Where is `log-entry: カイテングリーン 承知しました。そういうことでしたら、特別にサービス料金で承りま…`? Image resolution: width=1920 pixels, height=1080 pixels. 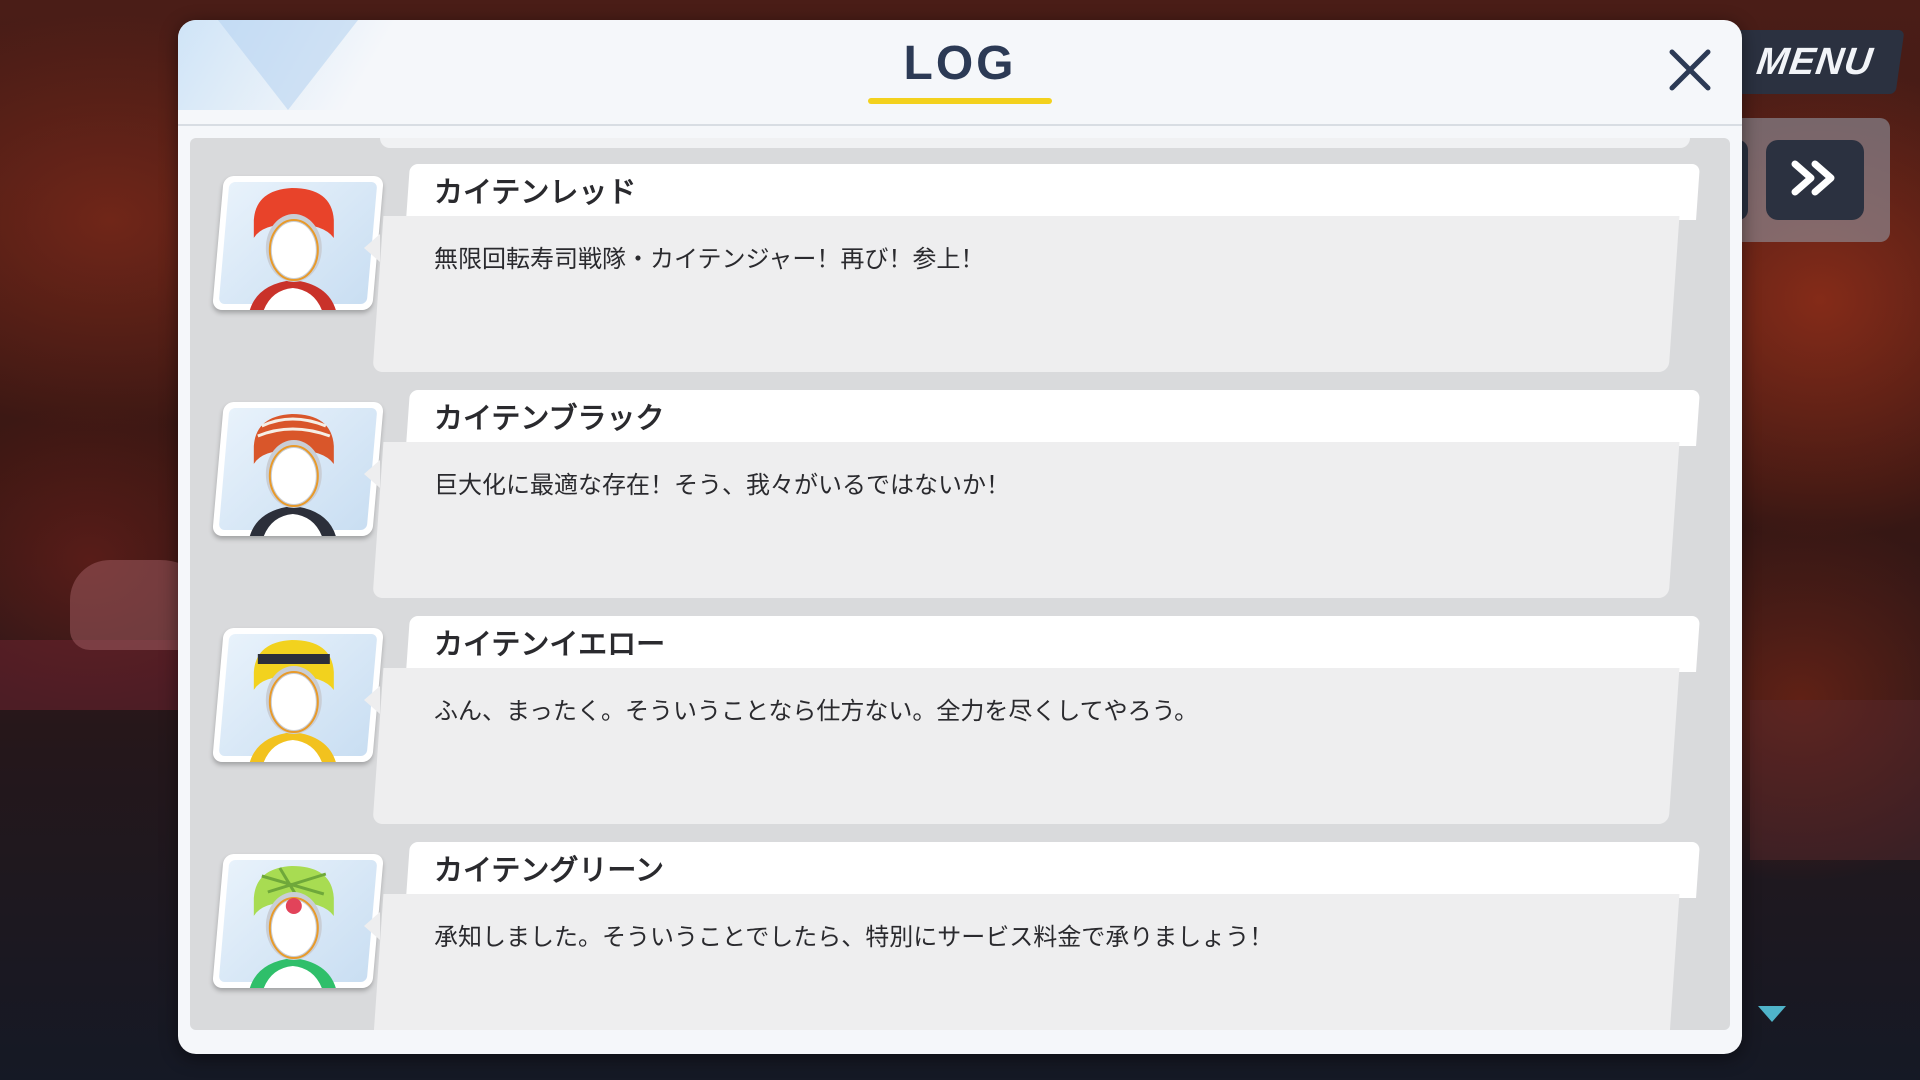
log-entry: カイテングリーン 承知しました。そういうことでしたら、特別にサービス料金で承りま… is located at coordinates (960, 936).